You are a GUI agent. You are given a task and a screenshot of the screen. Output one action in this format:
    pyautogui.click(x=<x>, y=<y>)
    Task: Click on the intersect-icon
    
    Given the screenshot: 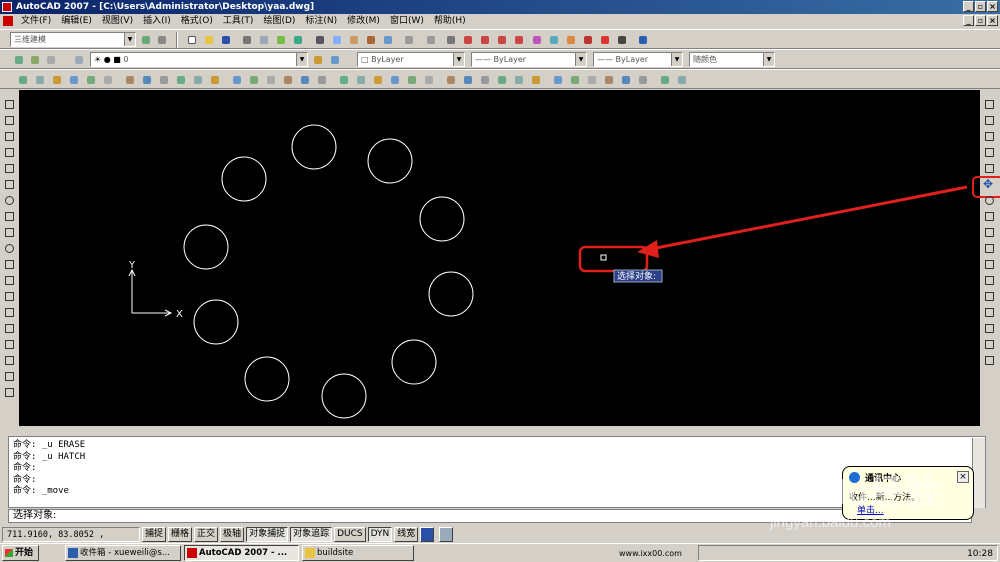 What is the action you would take?
    pyautogui.click(x=305, y=80)
    